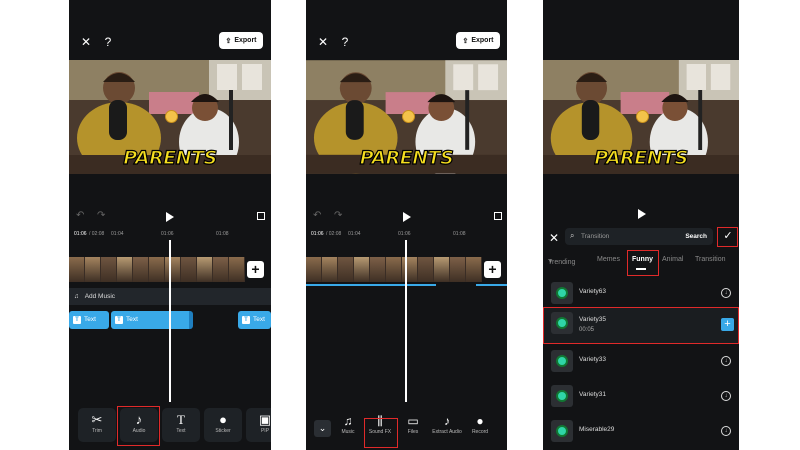 This screenshot has width=800, height=450. What do you see at coordinates (447, 421) in the screenshot?
I see `extract-audio-icon: ♪` at bounding box center [447, 421].